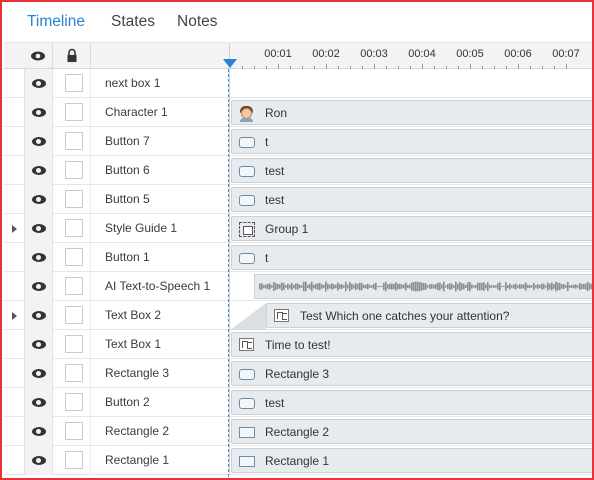  What do you see at coordinates (127, 199) in the screenshot?
I see `layer-name: Button 5` at bounding box center [127, 199].